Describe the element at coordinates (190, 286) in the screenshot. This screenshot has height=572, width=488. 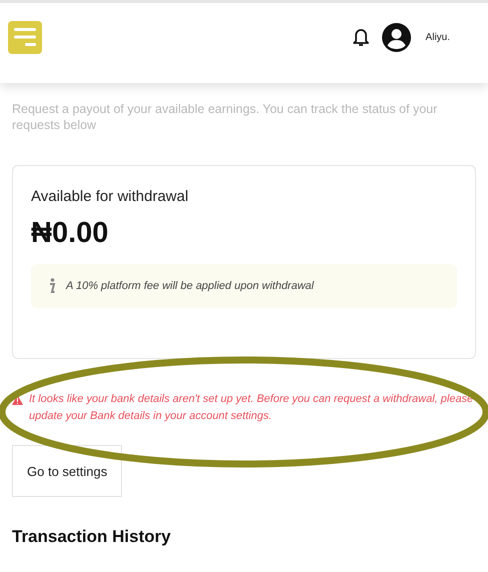
I see `fee-note-text: A 10% platform fee will be applied upon withdrawal` at that location.